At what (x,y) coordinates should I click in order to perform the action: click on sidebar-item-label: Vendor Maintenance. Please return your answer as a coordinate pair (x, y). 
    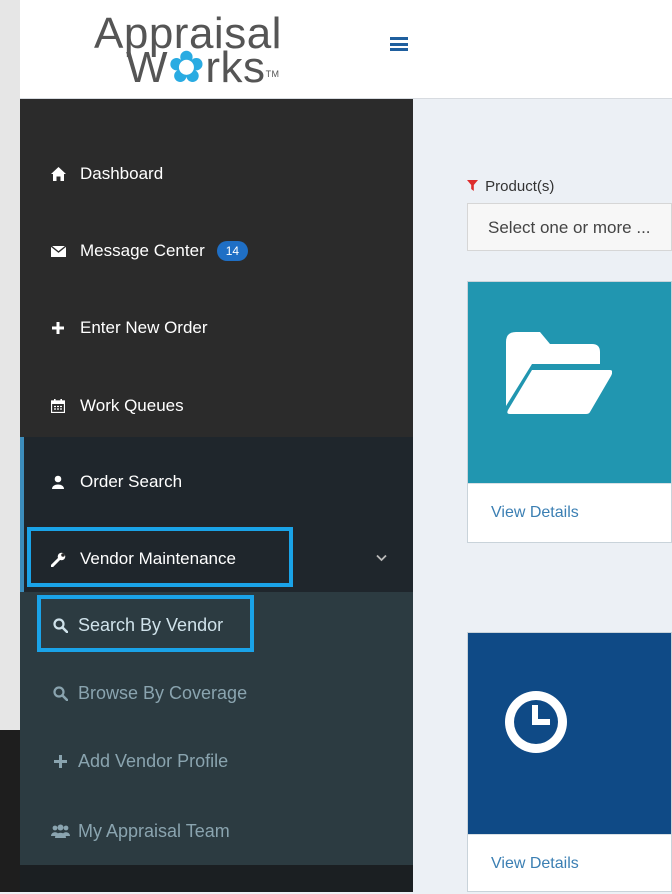
    Looking at the image, I should click on (158, 558).